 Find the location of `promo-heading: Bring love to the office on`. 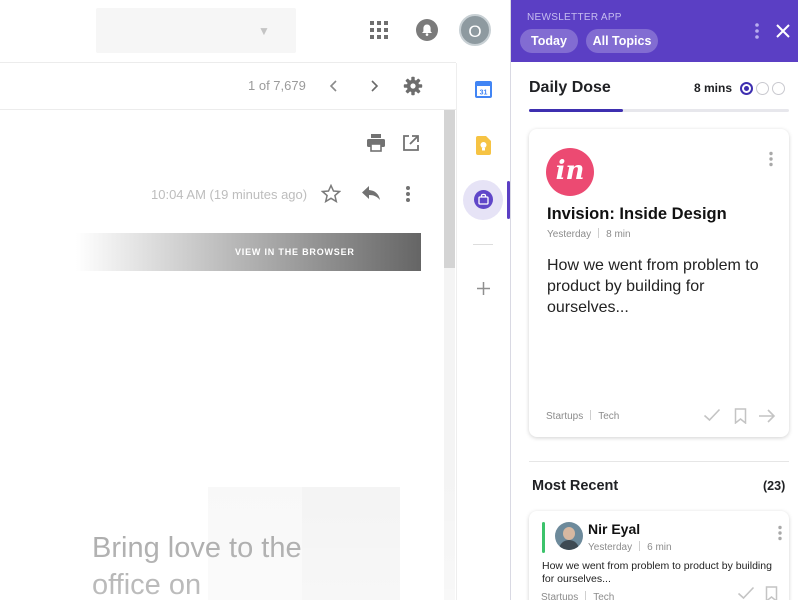

promo-heading: Bring love to the office on is located at coordinates (197, 566).